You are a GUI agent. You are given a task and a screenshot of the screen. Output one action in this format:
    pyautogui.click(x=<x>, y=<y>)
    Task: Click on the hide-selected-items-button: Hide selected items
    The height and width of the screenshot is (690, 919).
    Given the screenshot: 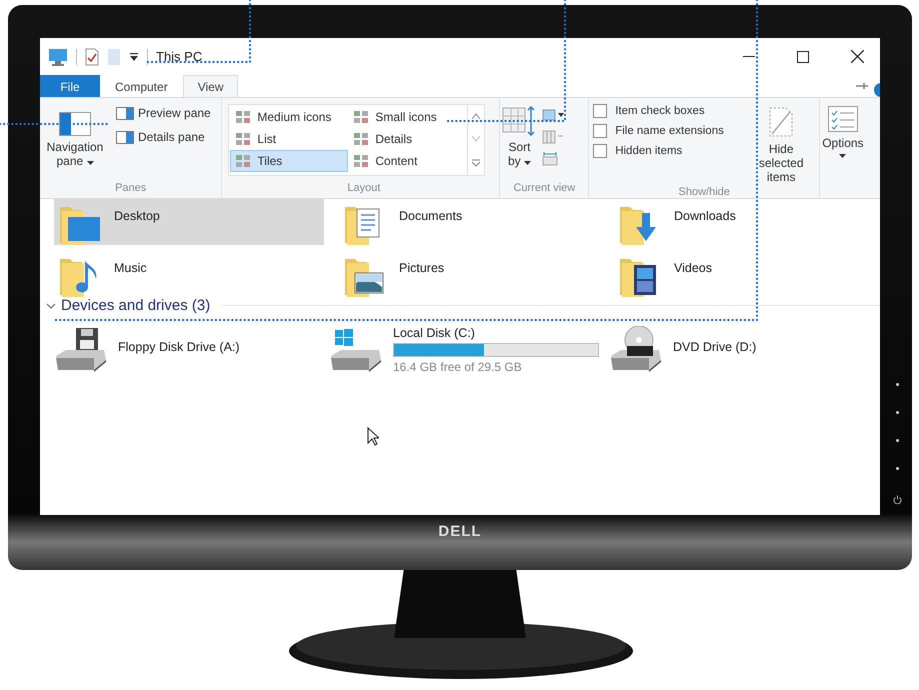 What is the action you would take?
    pyautogui.click(x=781, y=145)
    